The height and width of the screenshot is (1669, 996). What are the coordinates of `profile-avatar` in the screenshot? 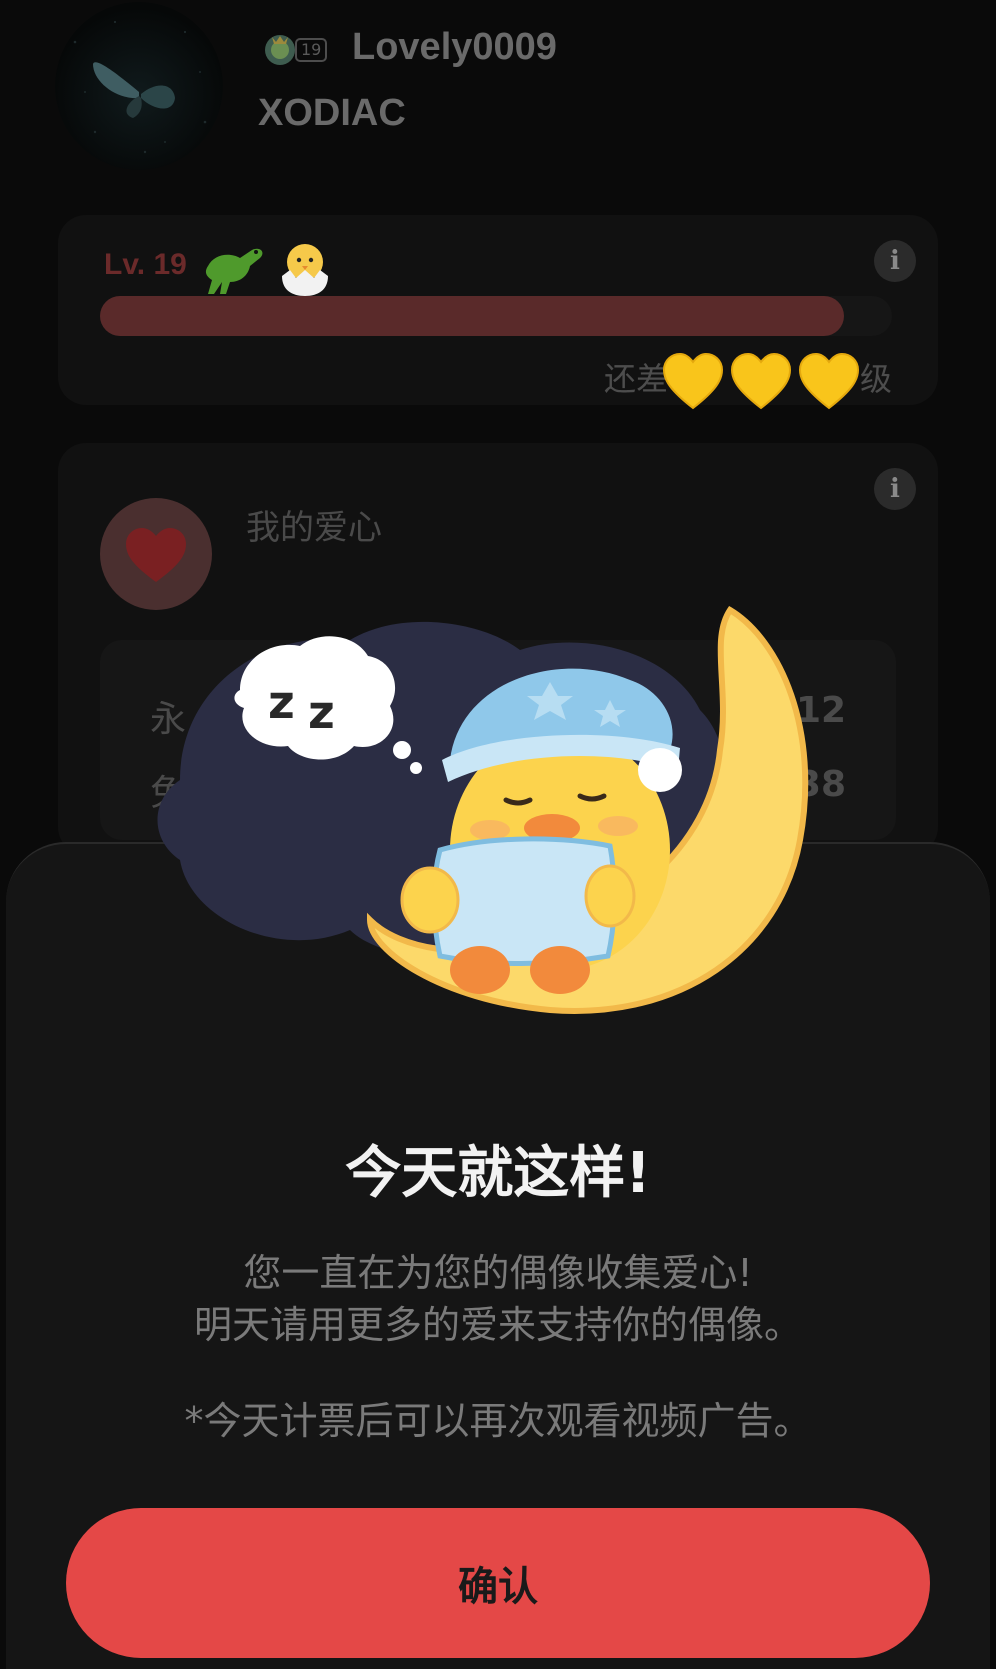 It's located at (139, 86).